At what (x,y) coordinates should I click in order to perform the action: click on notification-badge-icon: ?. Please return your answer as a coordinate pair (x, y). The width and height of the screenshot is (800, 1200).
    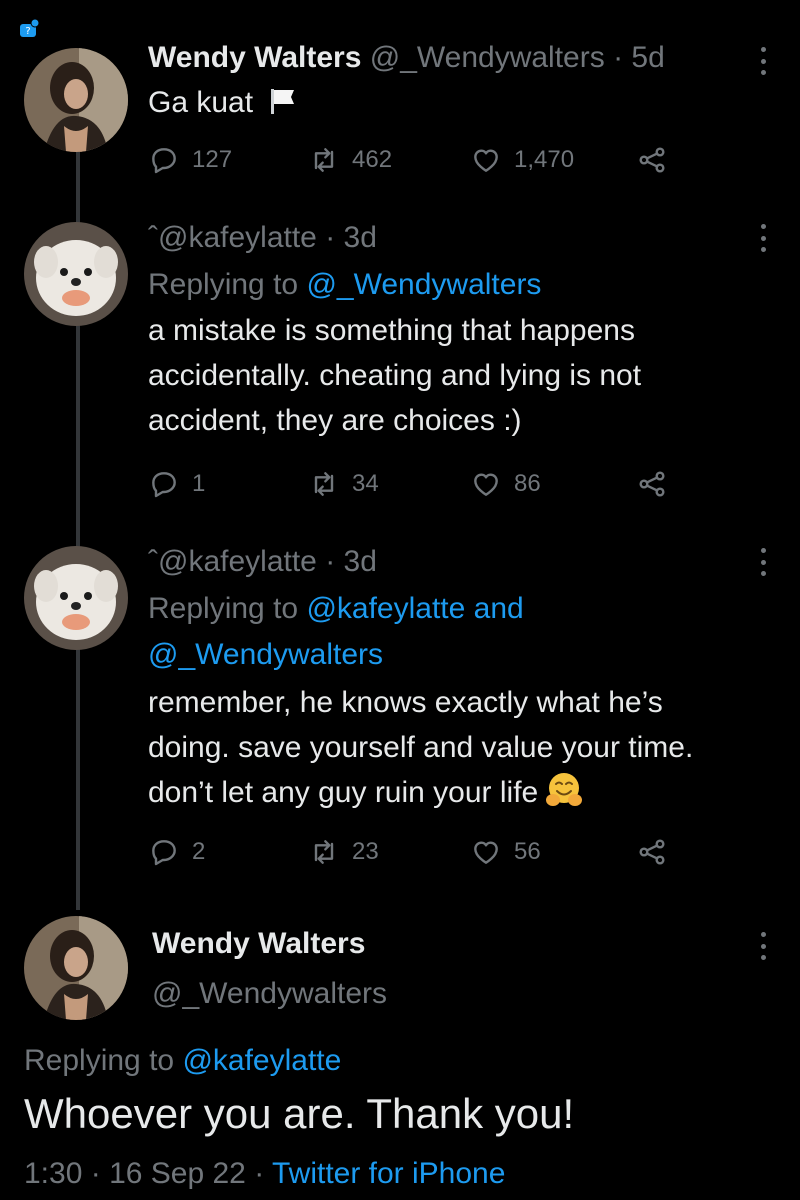
    Looking at the image, I should click on (29, 29).